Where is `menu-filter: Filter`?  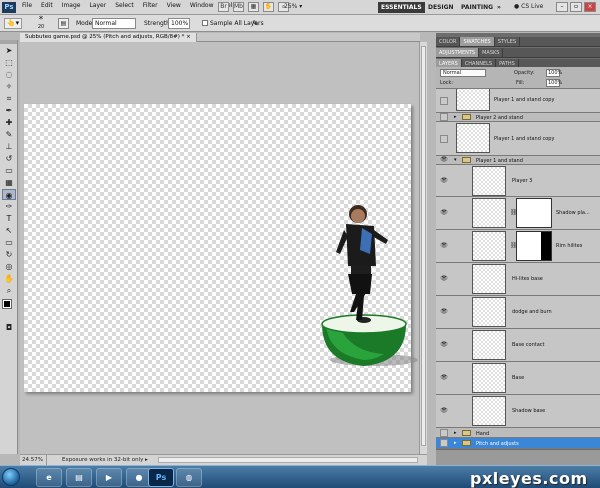 menu-filter: Filter is located at coordinates (150, 5).